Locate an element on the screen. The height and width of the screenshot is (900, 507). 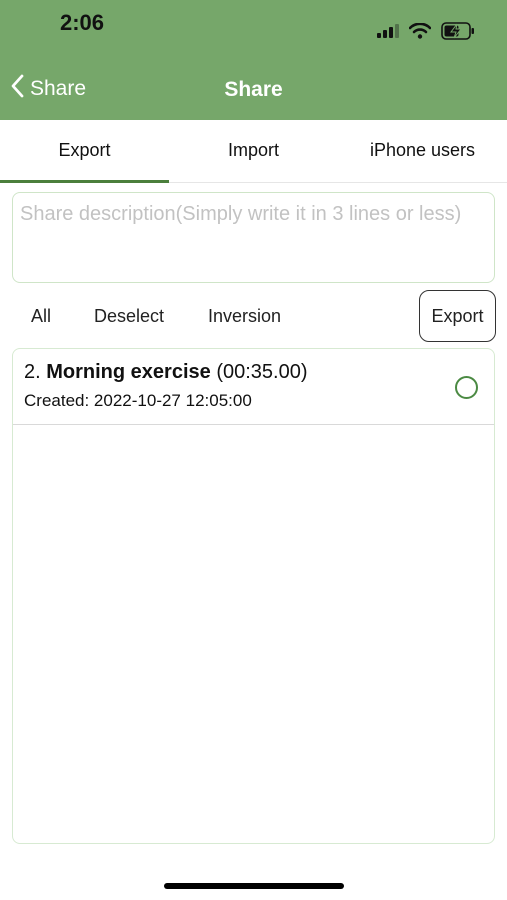
tab-import: Import is located at coordinates (253, 151).